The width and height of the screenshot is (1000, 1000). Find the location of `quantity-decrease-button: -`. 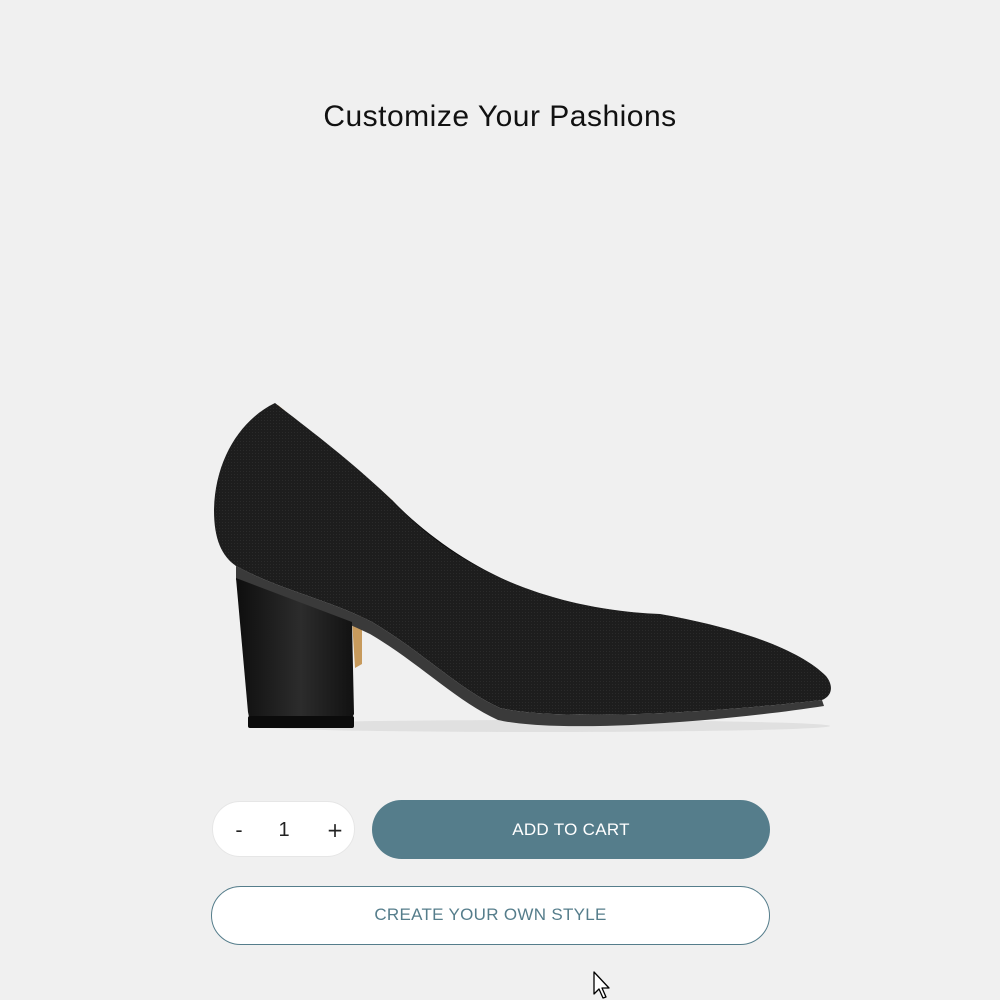

quantity-decrease-button: - is located at coordinates (239, 830).